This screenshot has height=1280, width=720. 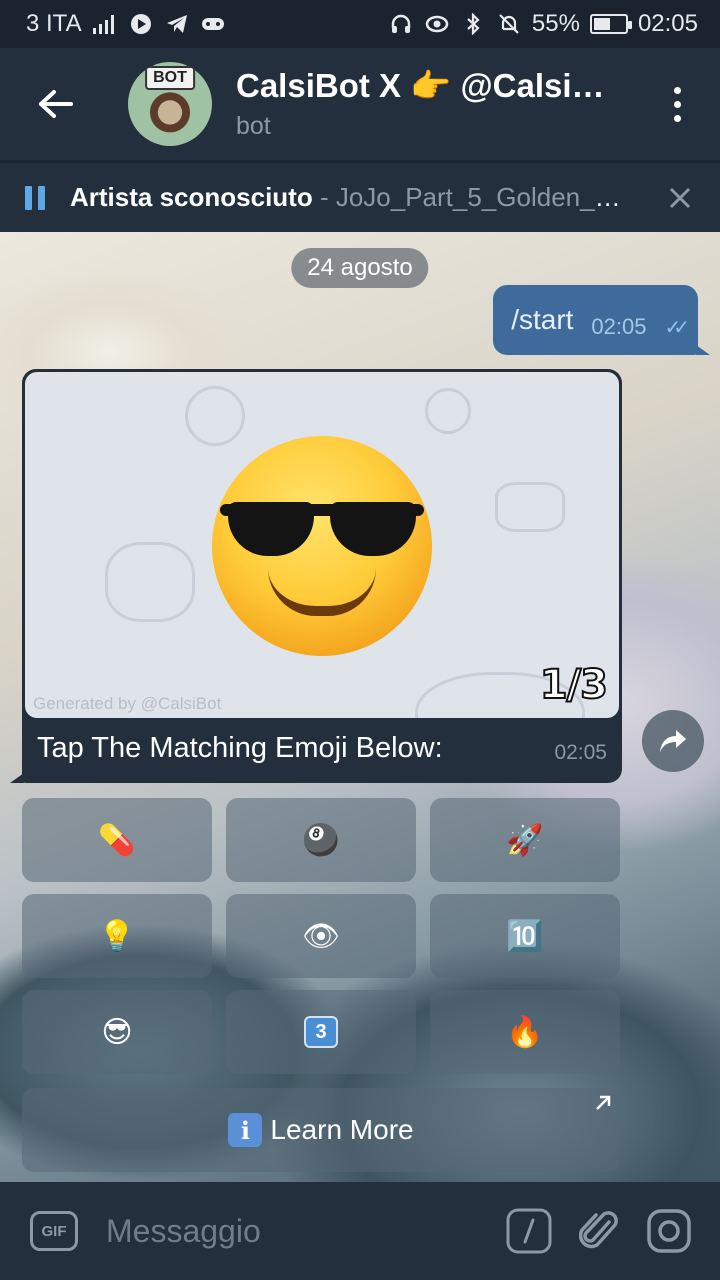 I want to click on status-bar: 3 ITA 55% 02:05, so click(x=360, y=24).